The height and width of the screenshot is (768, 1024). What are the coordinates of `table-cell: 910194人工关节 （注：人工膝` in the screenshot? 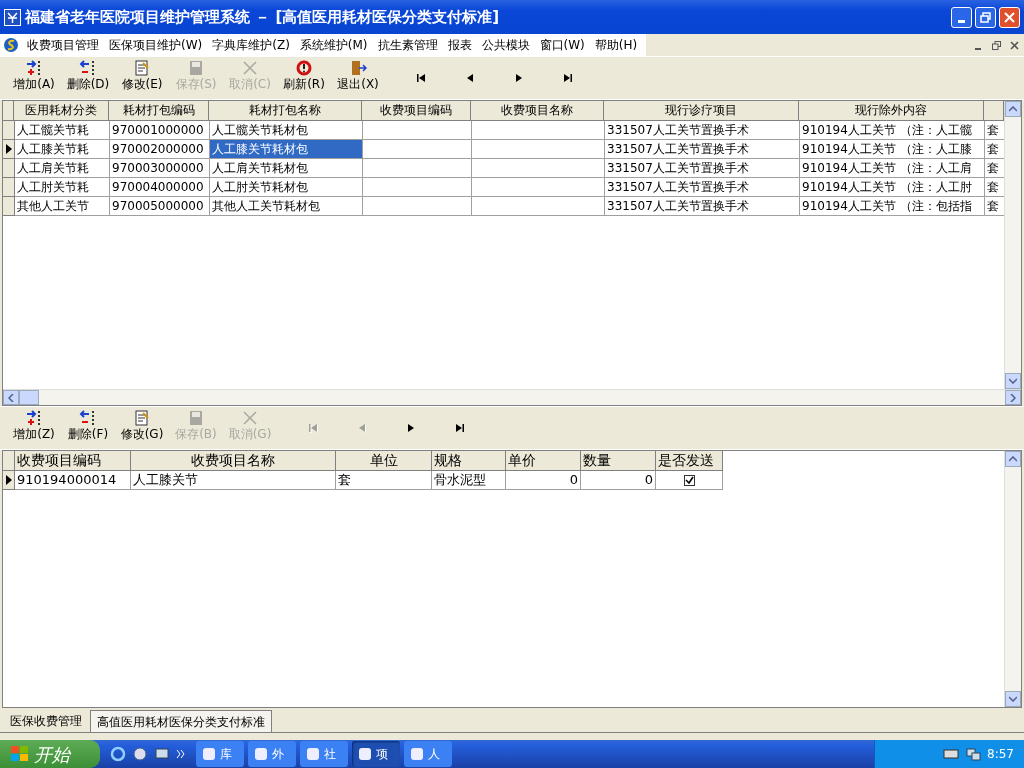 It's located at (892, 149).